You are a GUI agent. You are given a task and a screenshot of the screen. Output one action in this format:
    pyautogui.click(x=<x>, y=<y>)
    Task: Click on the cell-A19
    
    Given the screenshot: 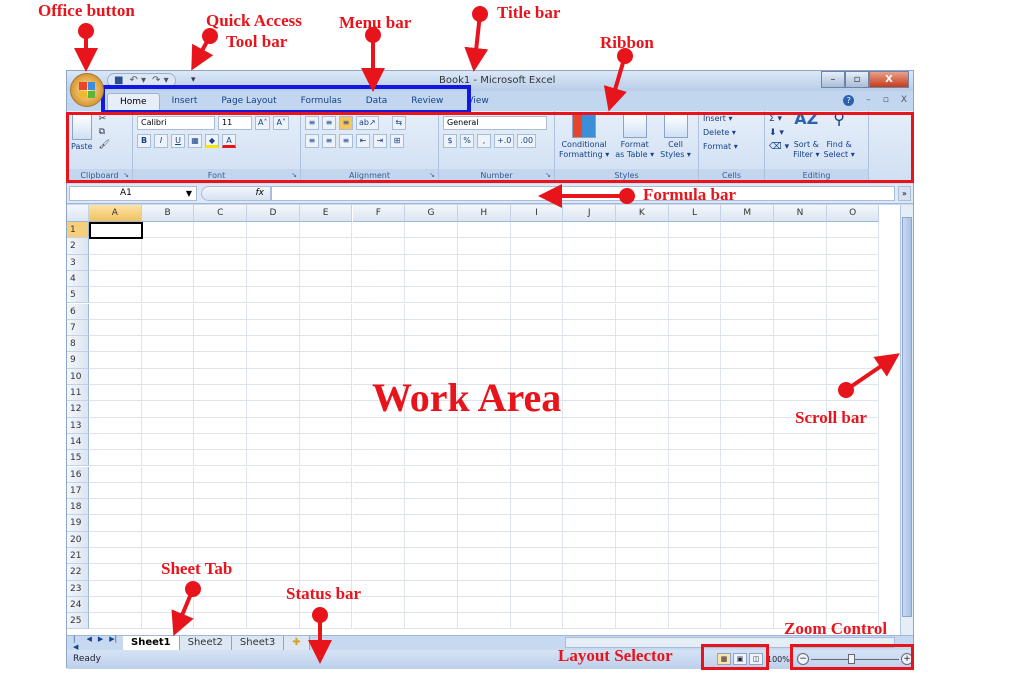 What is the action you would take?
    pyautogui.click(x=115, y=523)
    